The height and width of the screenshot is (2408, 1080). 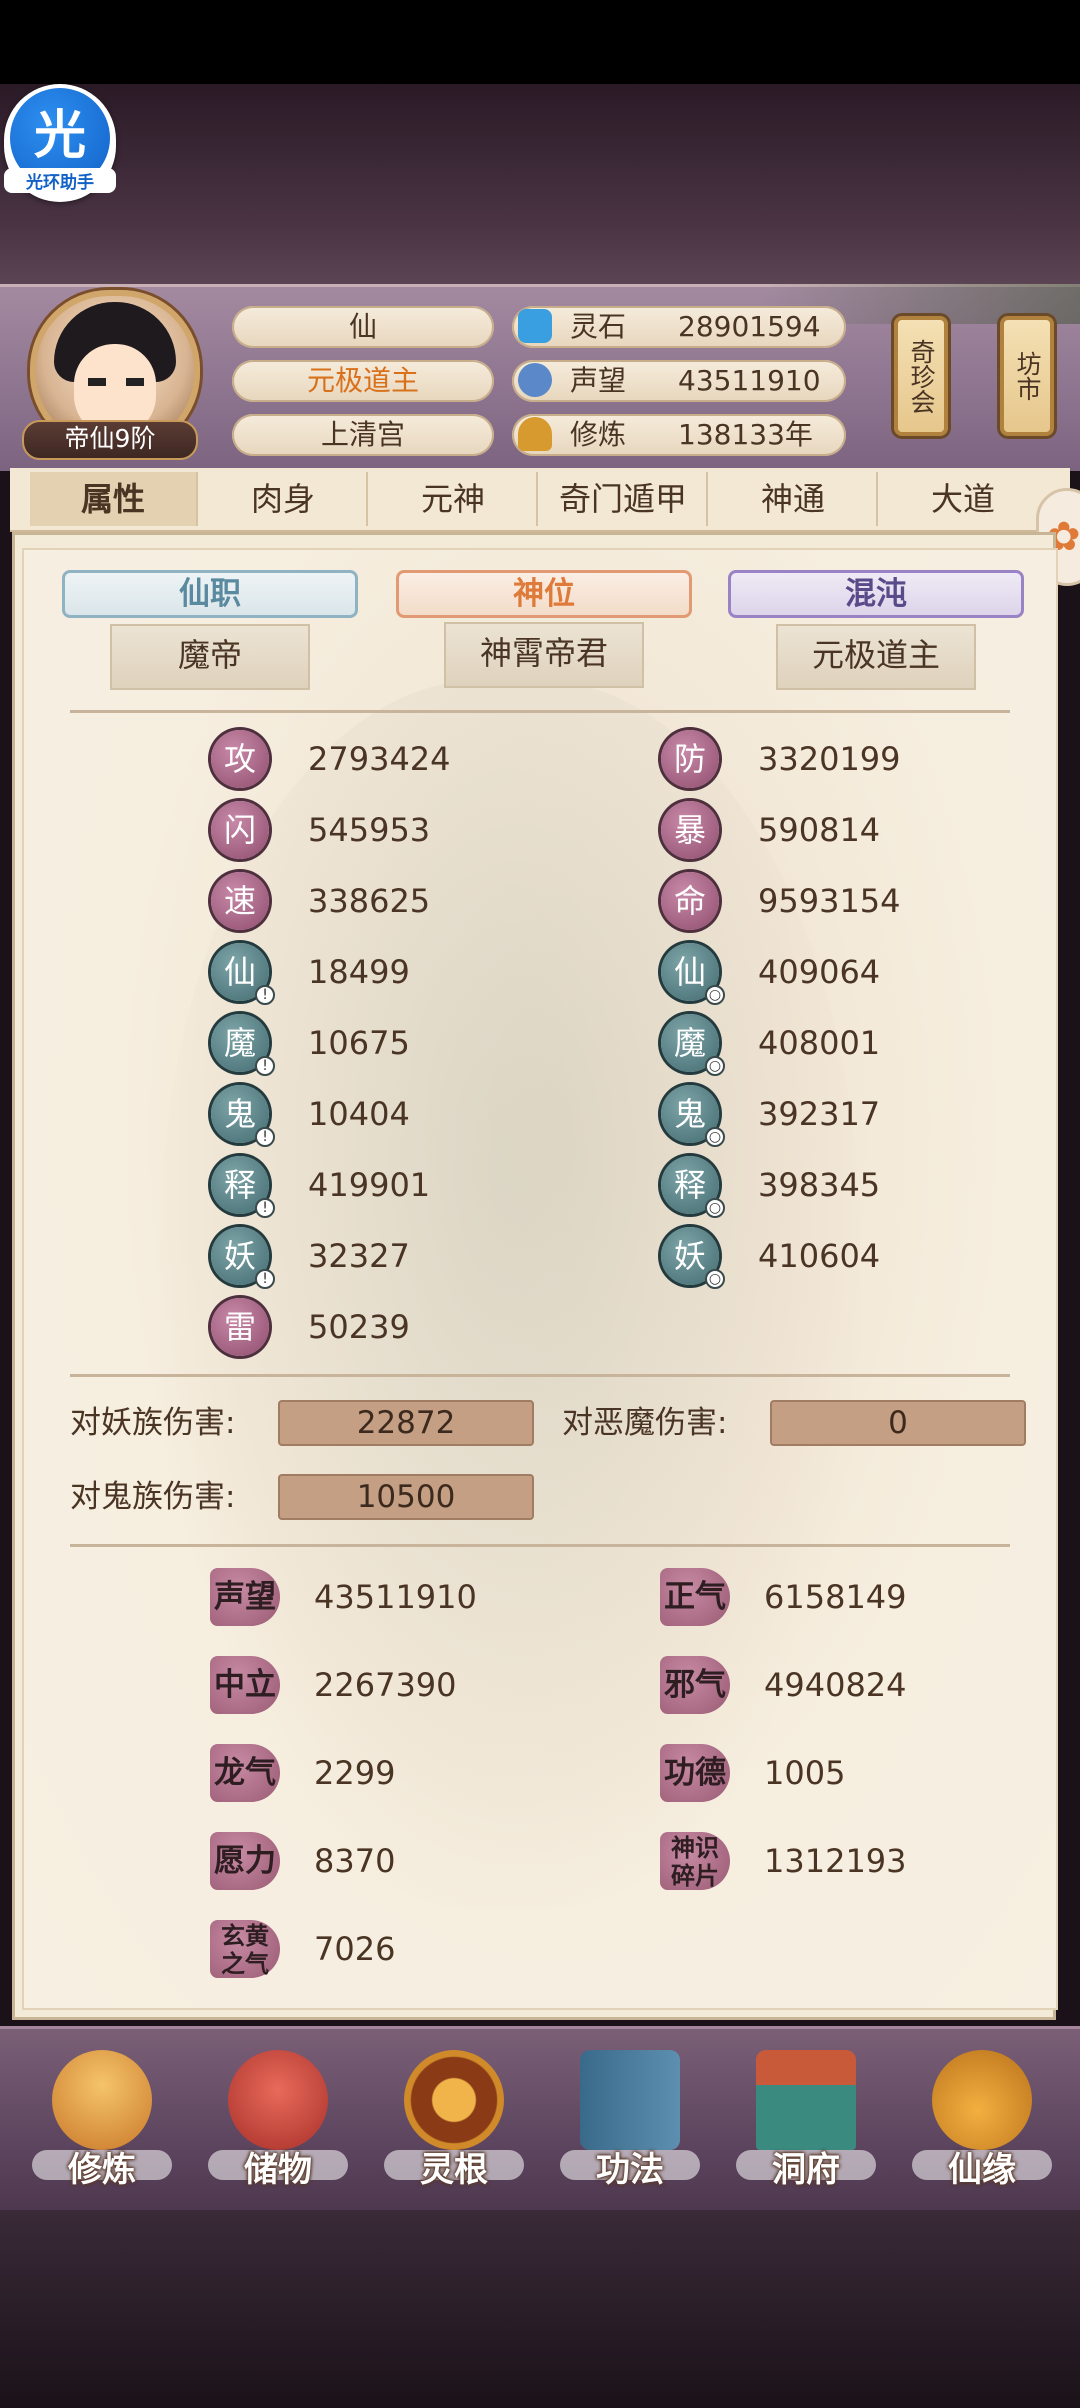 What do you see at coordinates (245, 1861) in the screenshot?
I see `wish-power-badge: 愿力` at bounding box center [245, 1861].